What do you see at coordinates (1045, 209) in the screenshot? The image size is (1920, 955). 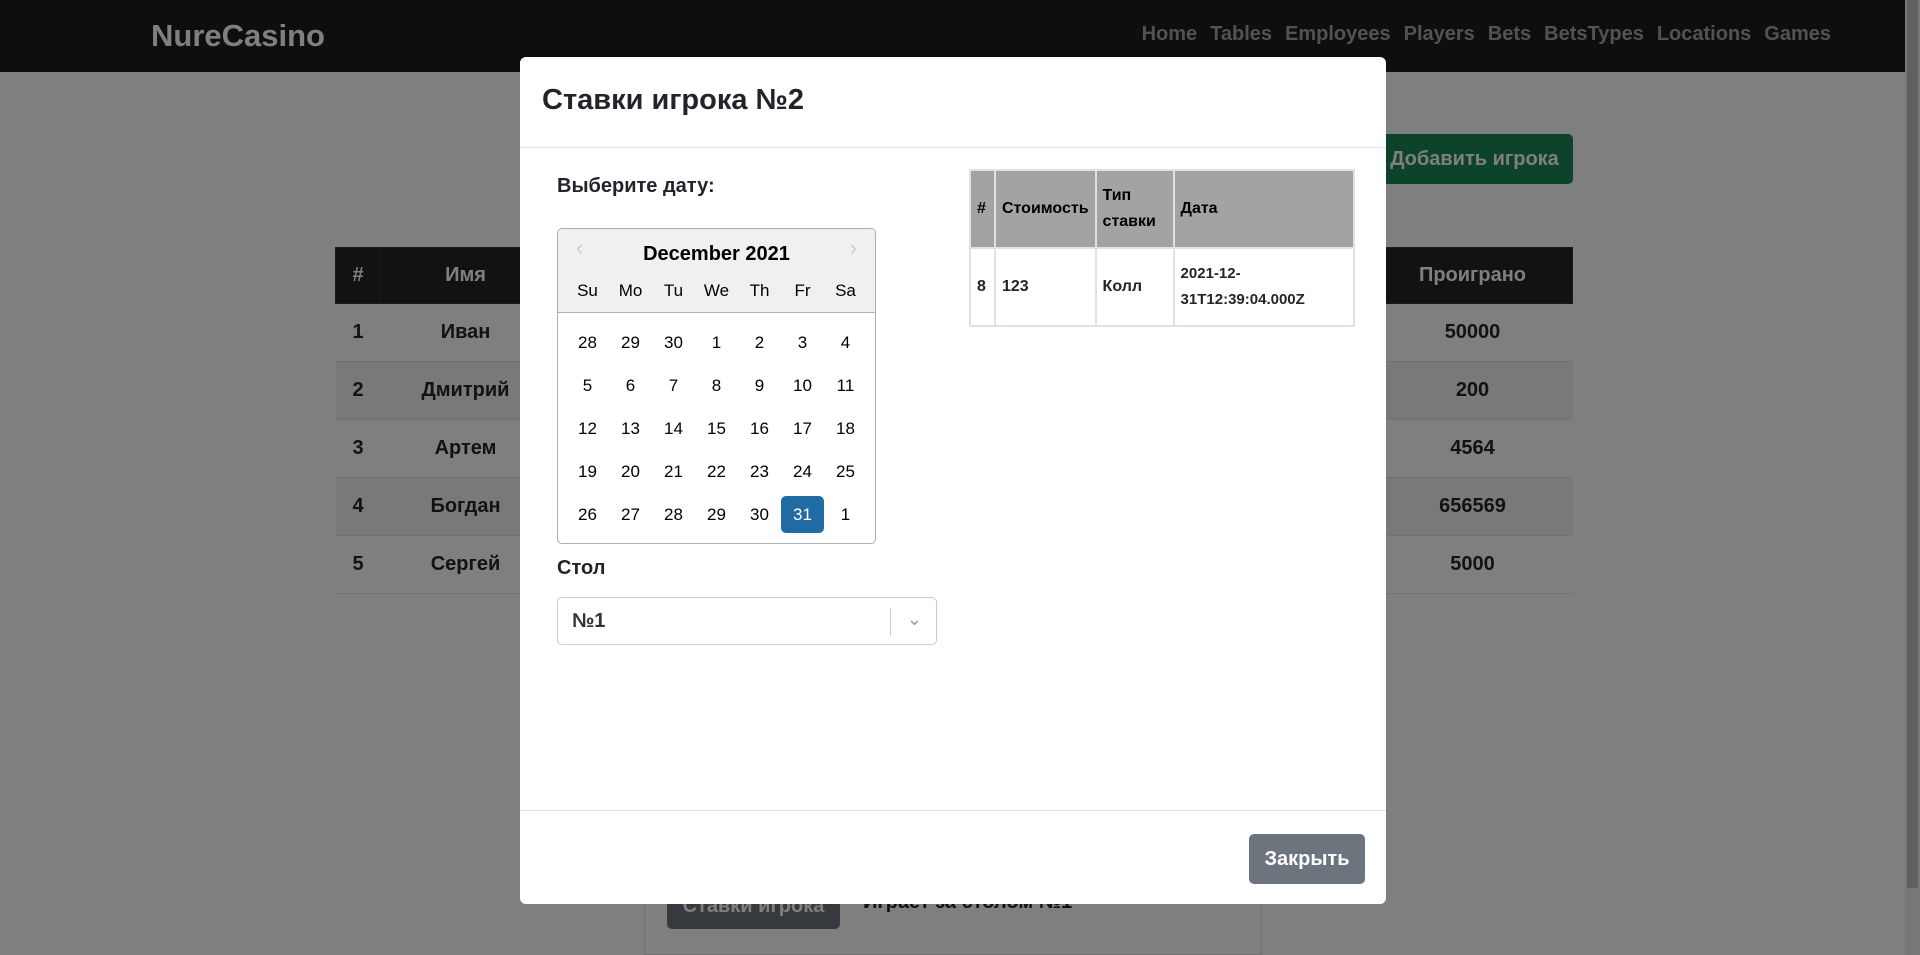 I see `header-cost: Стоимость` at bounding box center [1045, 209].